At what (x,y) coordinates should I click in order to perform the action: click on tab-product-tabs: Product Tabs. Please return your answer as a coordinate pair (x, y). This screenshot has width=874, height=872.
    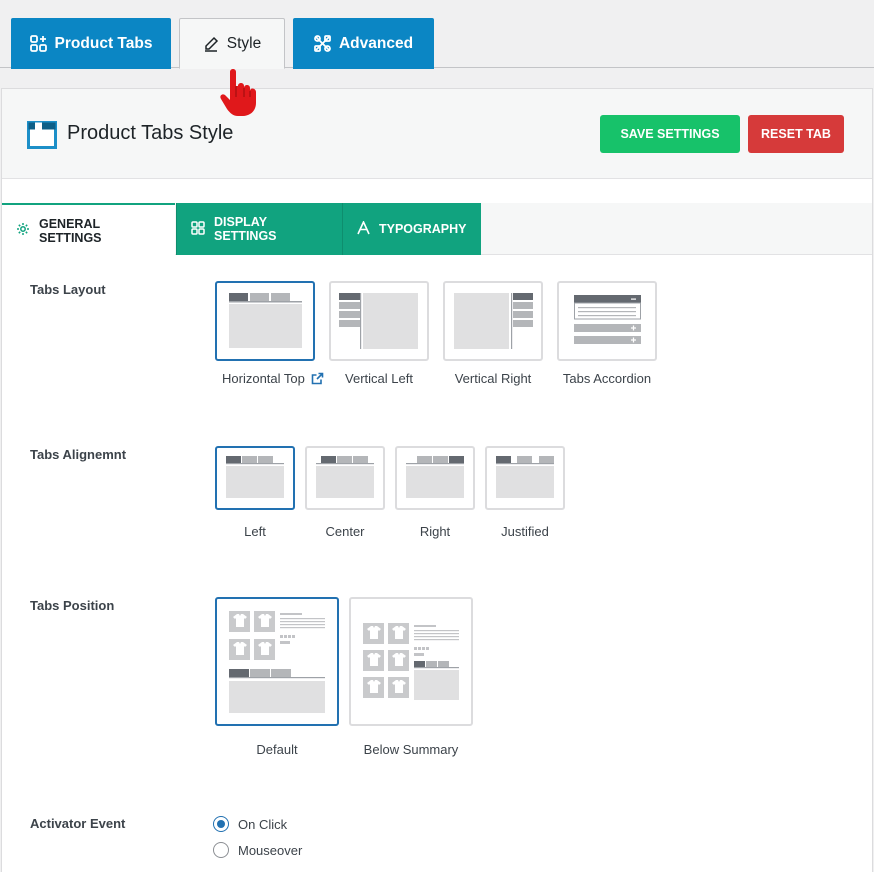
    Looking at the image, I should click on (91, 43).